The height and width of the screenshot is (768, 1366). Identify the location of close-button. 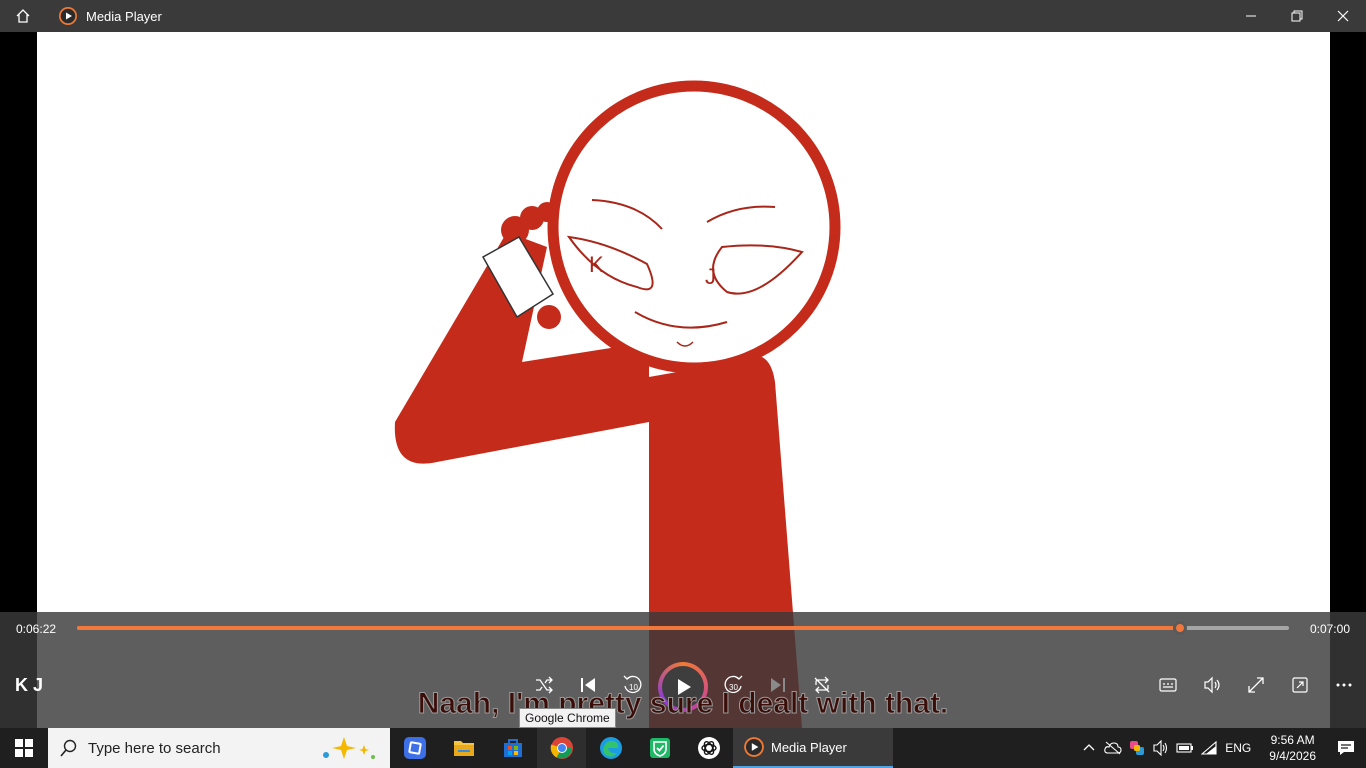
(1343, 16).